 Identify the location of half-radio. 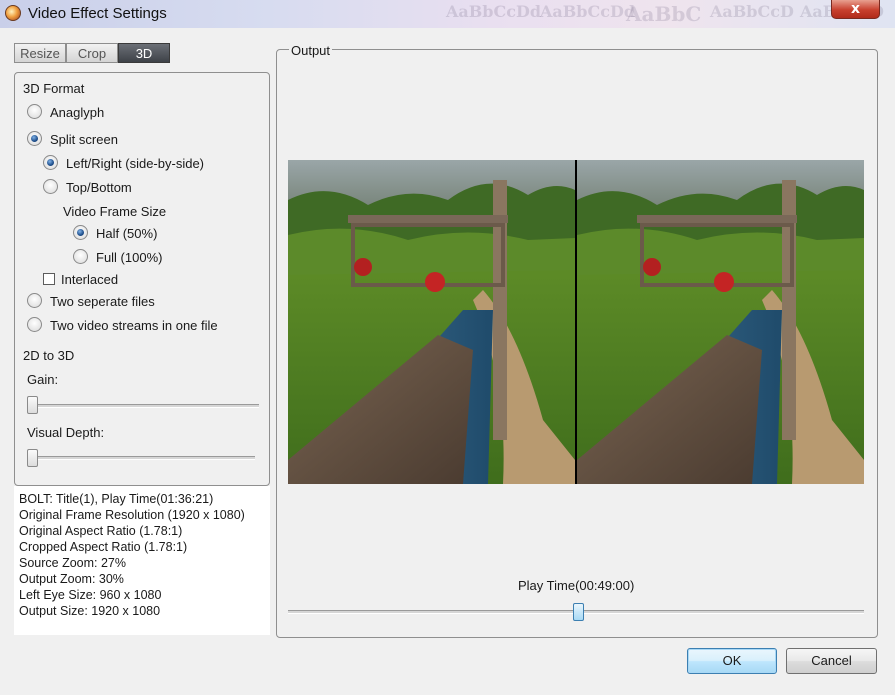
(80, 232).